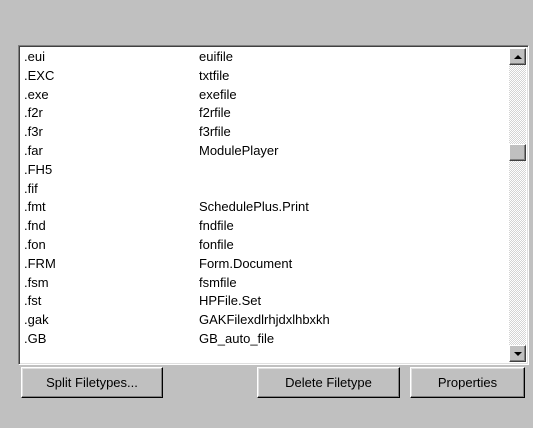 The image size is (533, 428). What do you see at coordinates (262, 57) in the screenshot?
I see `filetype-row: .eui euifile` at bounding box center [262, 57].